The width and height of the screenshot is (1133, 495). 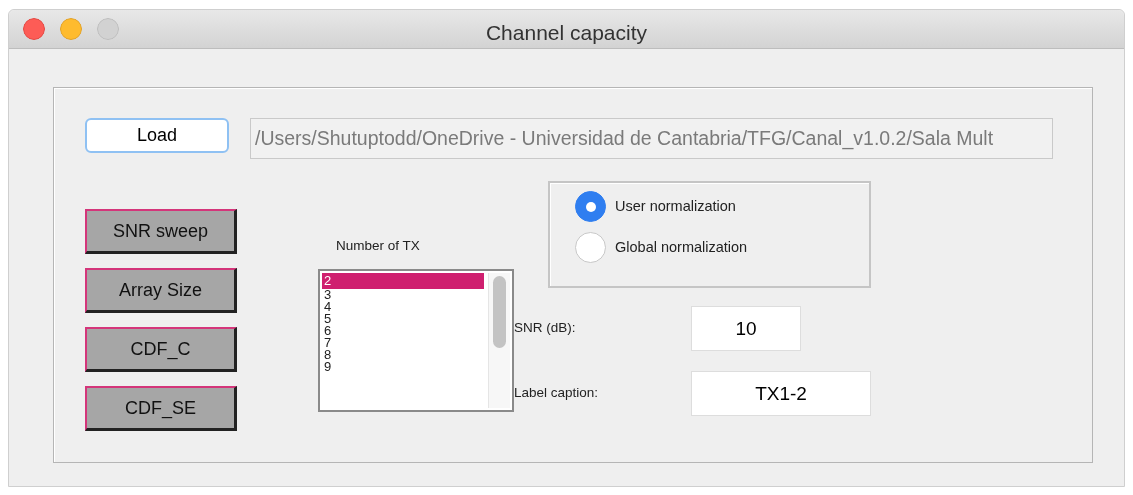 What do you see at coordinates (651, 138) in the screenshot?
I see `file-path-field: /Users/Shutuptodd/OneDrive - Universidad de Cantabria/TFG/Canal_v1.0.2/Sala Mult` at bounding box center [651, 138].